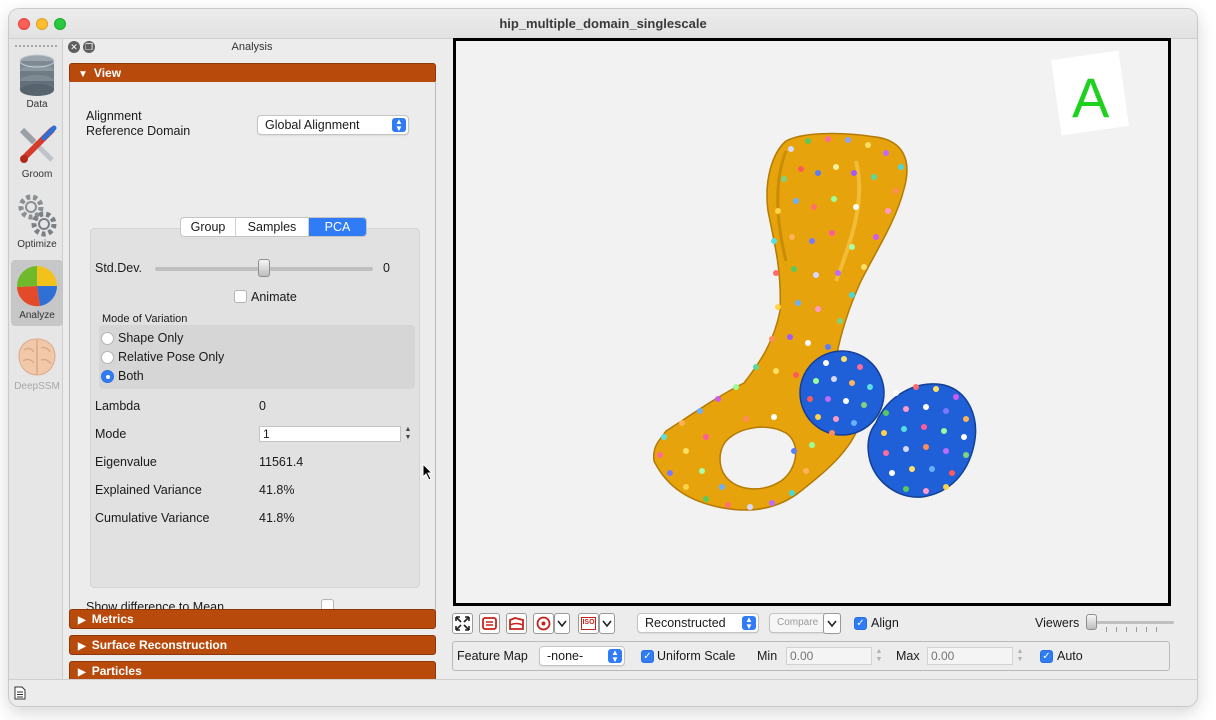 Image resolution: width=1216 pixels, height=720 pixels. What do you see at coordinates (588, 623) in the screenshot?
I see `isosurface-button: ISO` at bounding box center [588, 623].